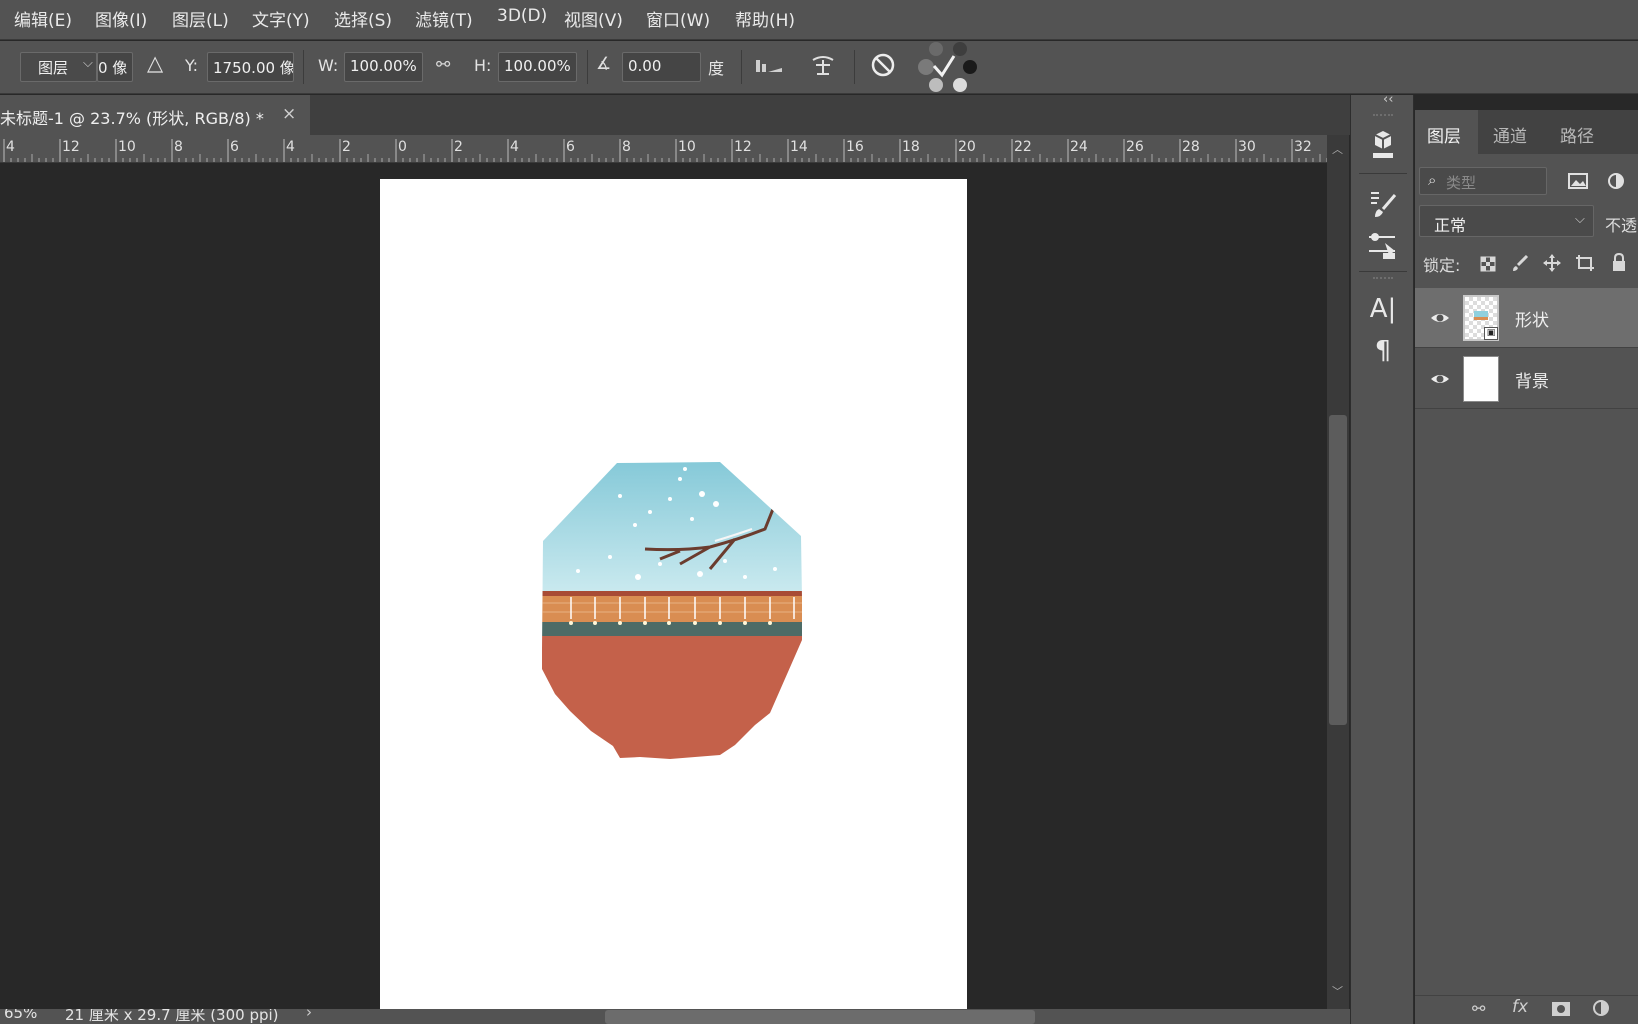 This screenshot has width=1638, height=1024. Describe the element at coordinates (1383, 145) in the screenshot. I see `3d-cube-icon` at that location.